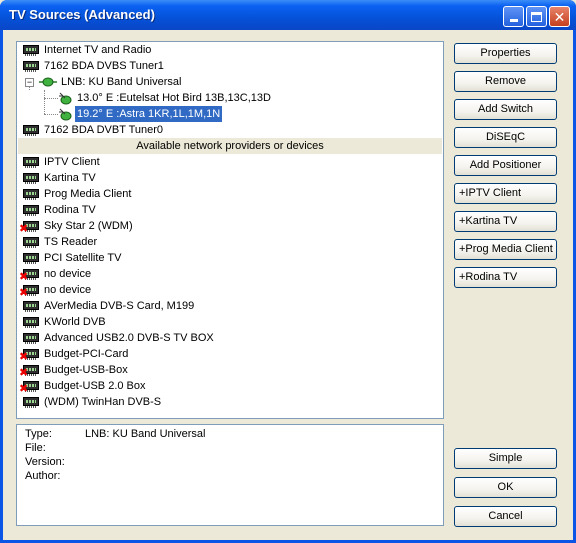 The height and width of the screenshot is (543, 576). Describe the element at coordinates (505, 81) in the screenshot. I see `remove-button: Remove` at that location.